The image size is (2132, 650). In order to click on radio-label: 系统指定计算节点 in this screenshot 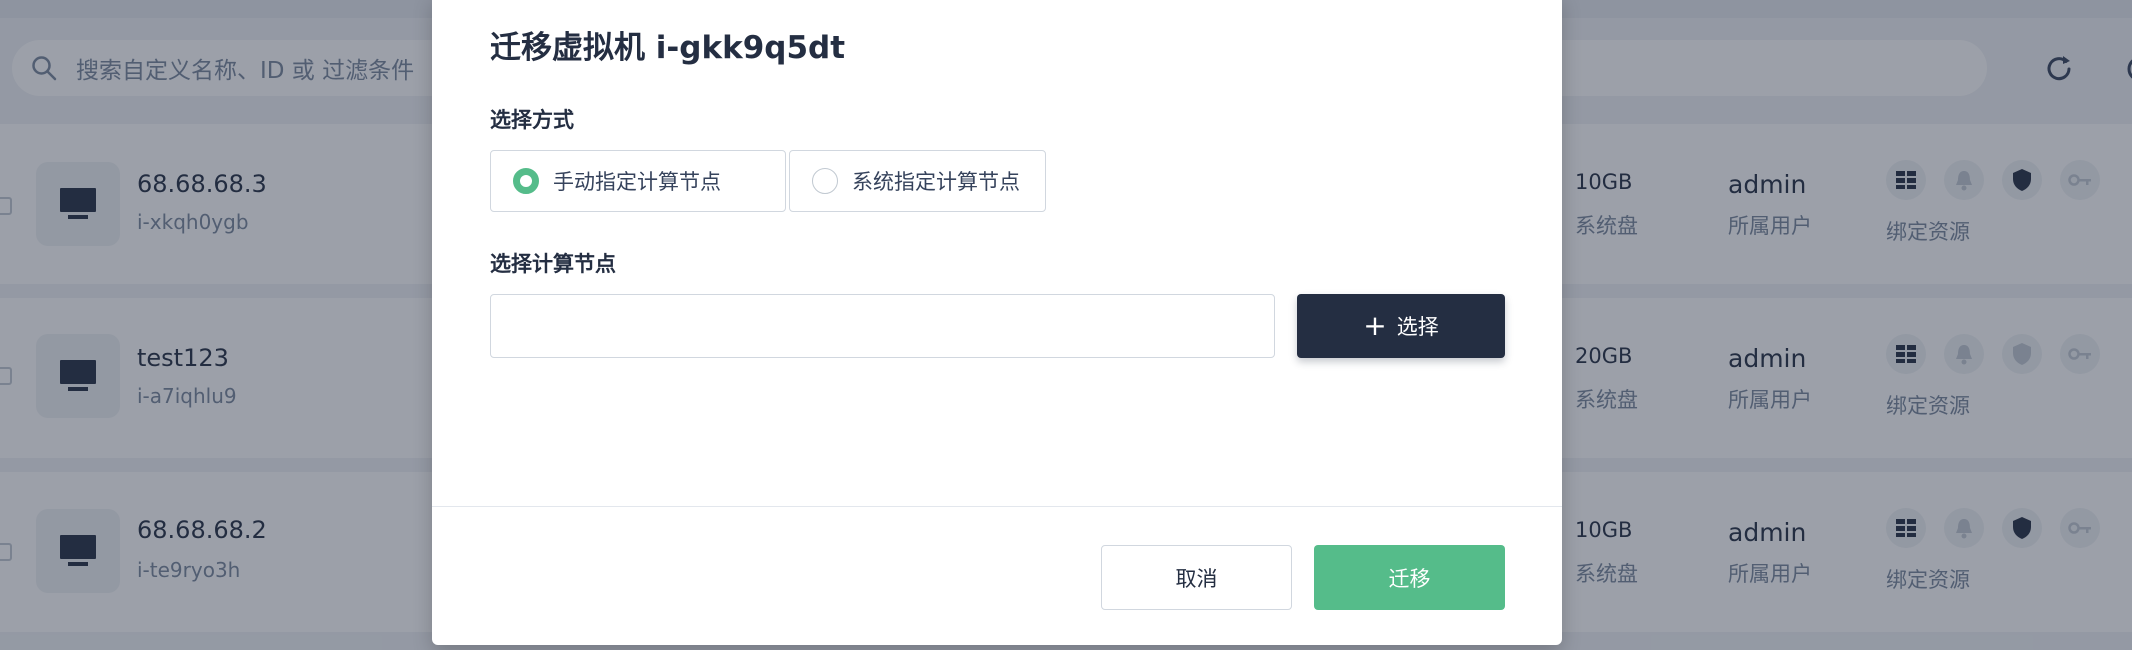, I will do `click(936, 182)`.